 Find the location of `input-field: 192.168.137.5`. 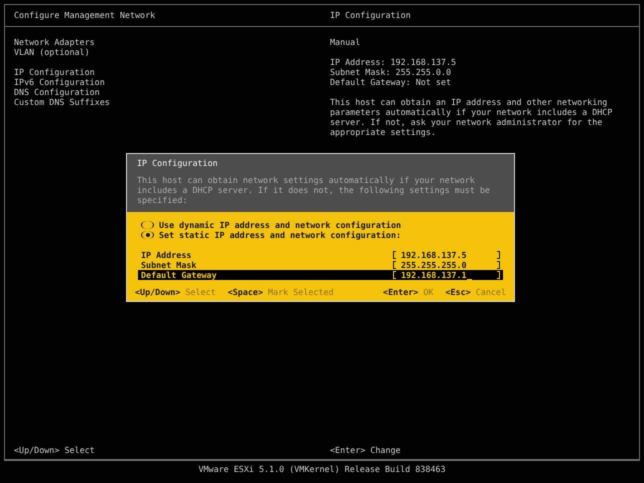

input-field: 192.168.137.5 is located at coordinates (446, 255).